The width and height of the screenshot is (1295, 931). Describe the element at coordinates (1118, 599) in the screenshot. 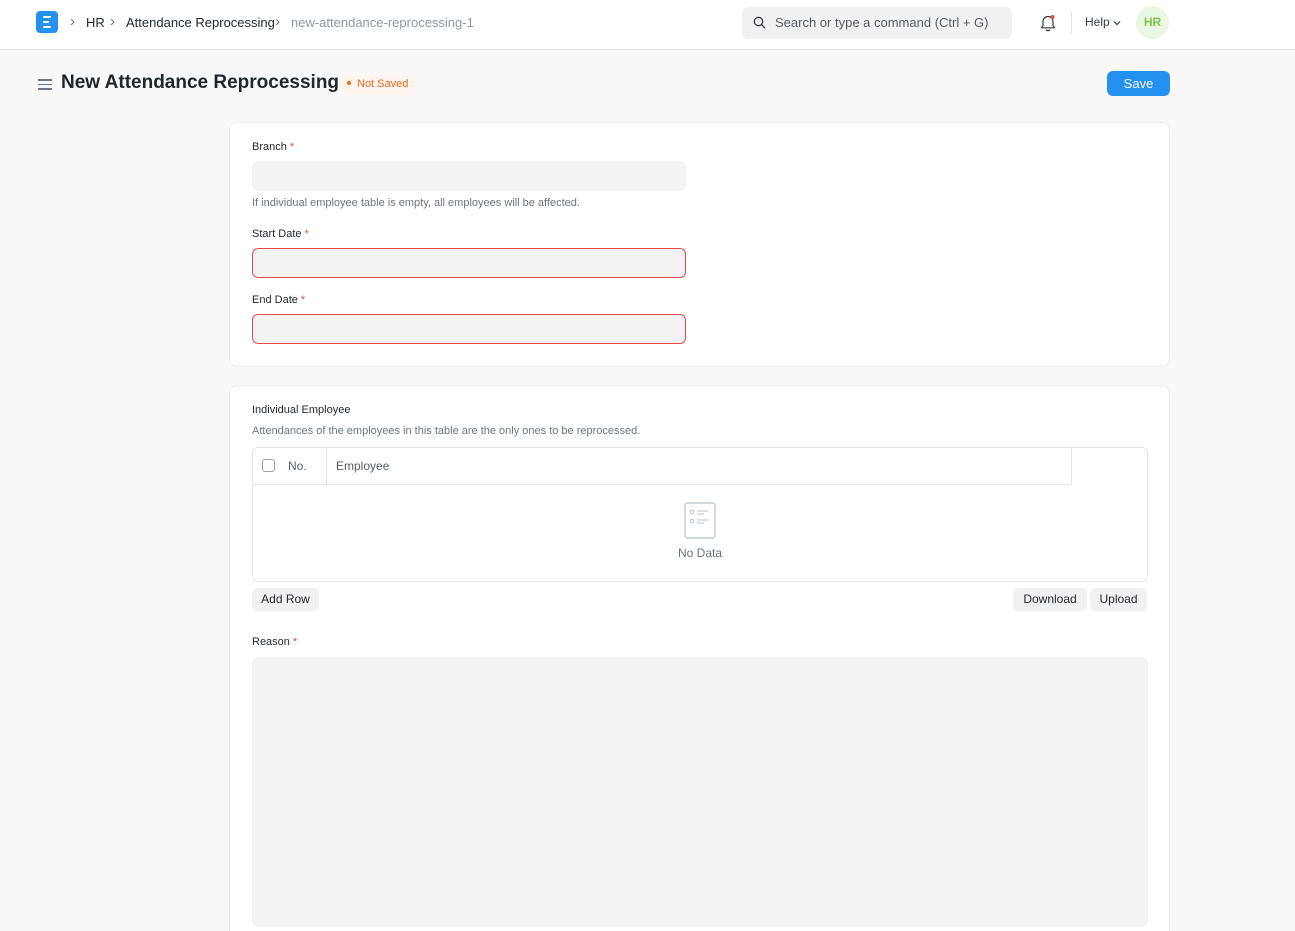

I see `upload-button: Upload` at that location.